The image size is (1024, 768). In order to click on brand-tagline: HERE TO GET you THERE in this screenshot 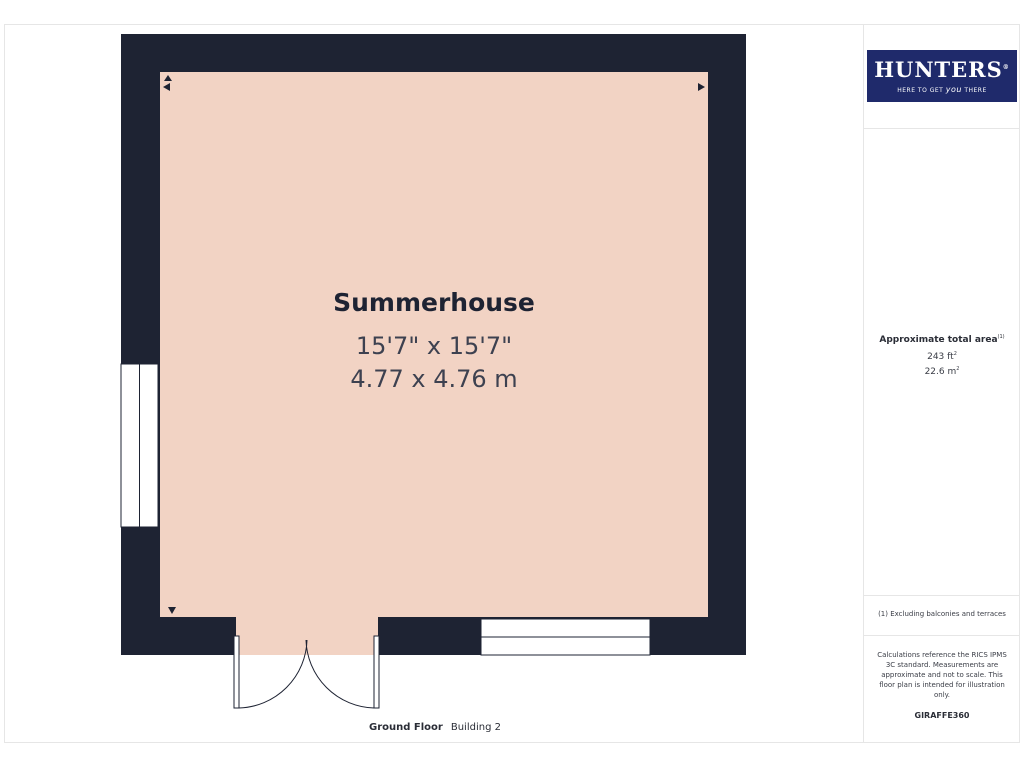, I will do `click(942, 89)`.